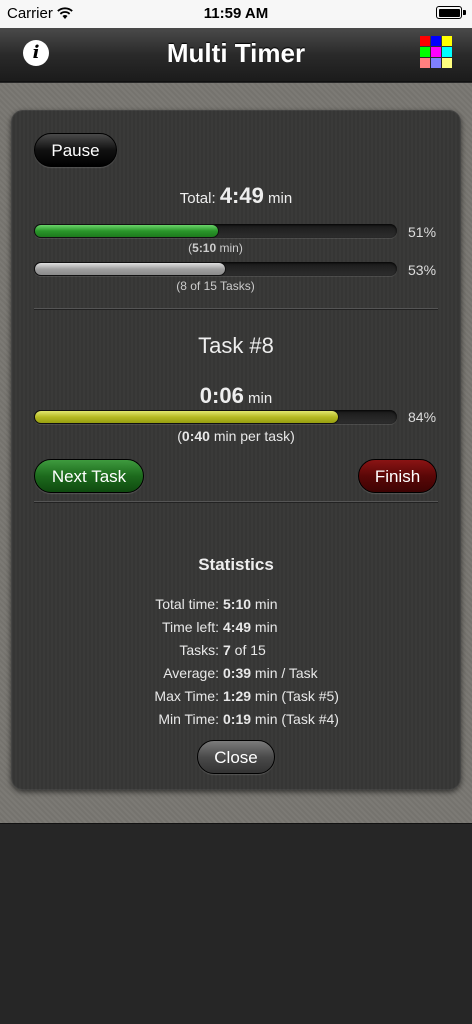  What do you see at coordinates (236, 564) in the screenshot?
I see `statistics-heading: Statistics` at bounding box center [236, 564].